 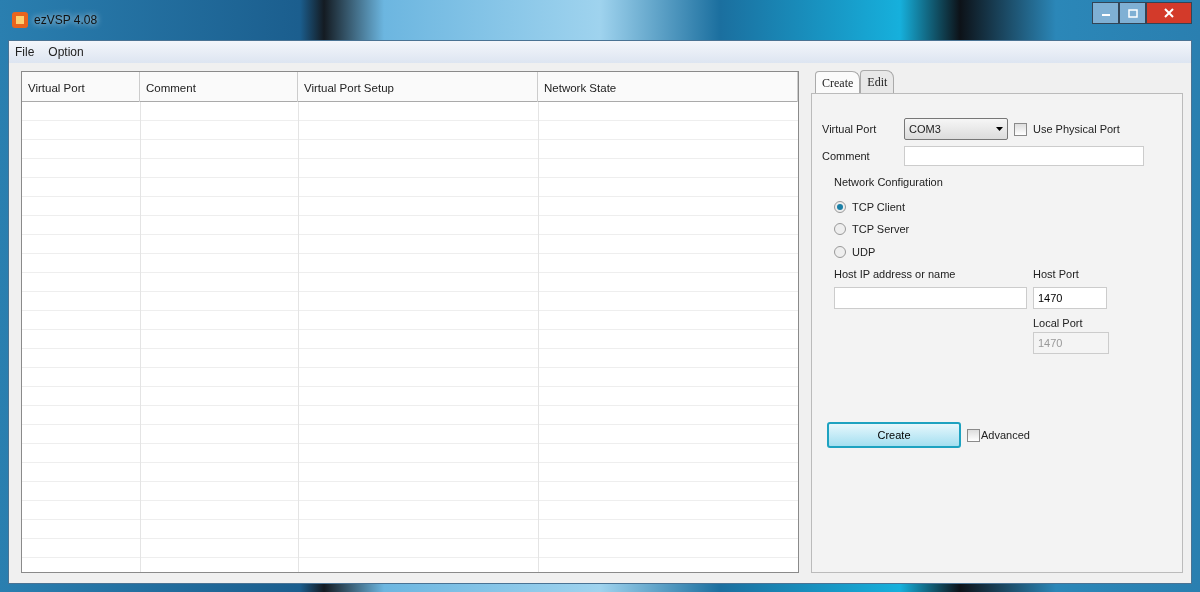 What do you see at coordinates (894, 435) in the screenshot?
I see `create-button: Create` at bounding box center [894, 435].